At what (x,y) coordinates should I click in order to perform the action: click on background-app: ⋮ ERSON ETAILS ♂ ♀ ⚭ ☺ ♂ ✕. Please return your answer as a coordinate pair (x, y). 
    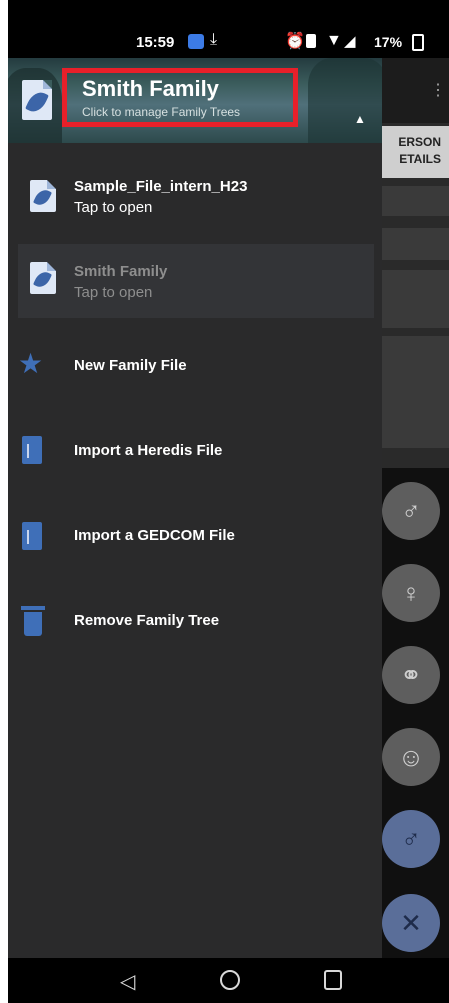
    Looking at the image, I should click on (415, 523).